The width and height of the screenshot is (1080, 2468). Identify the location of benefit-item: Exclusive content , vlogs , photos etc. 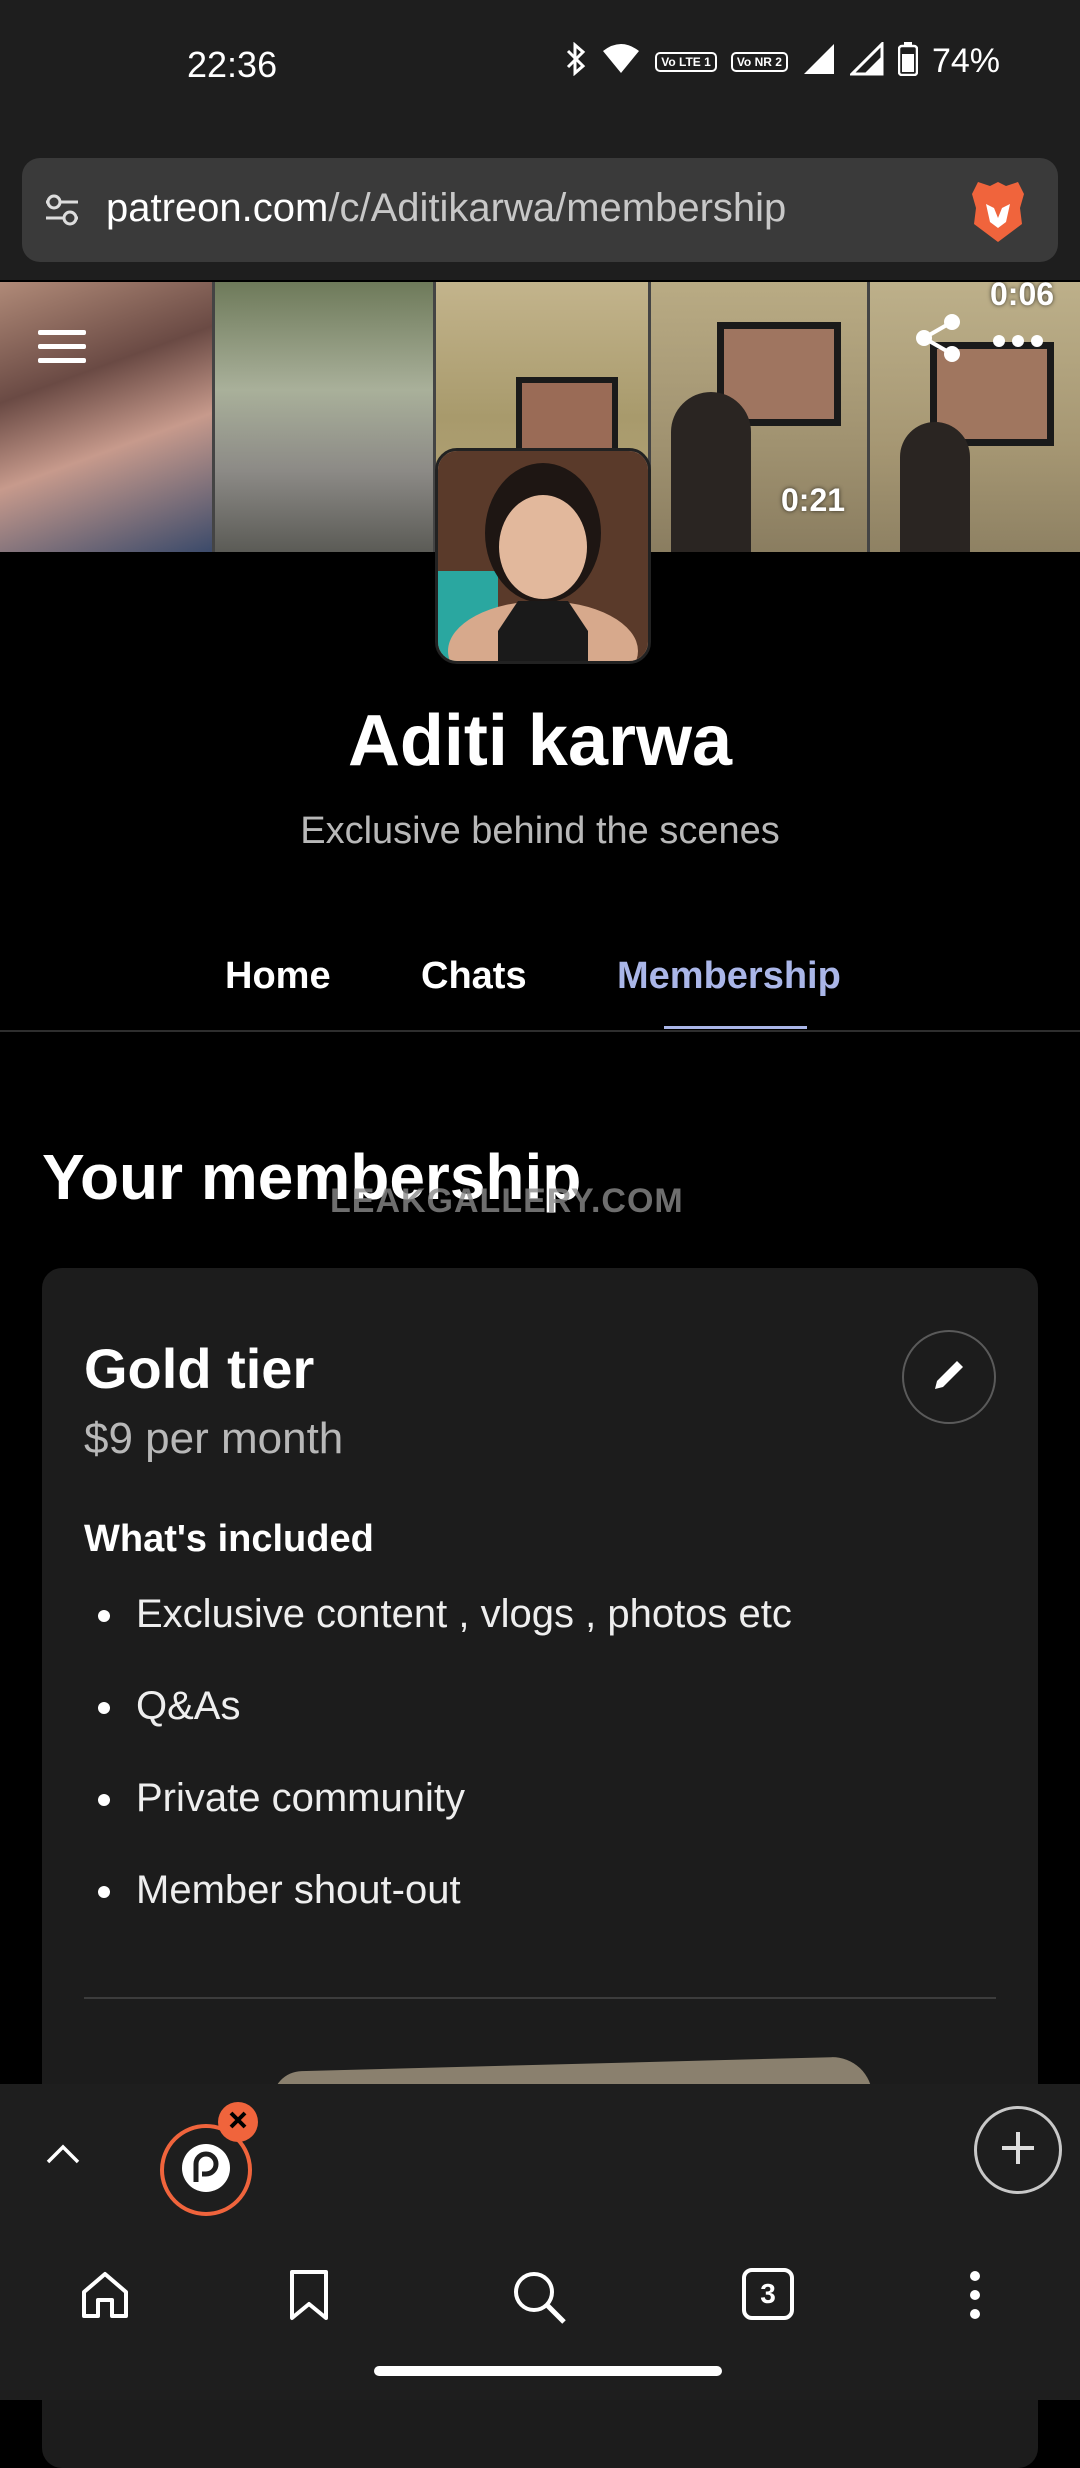
(438, 1634).